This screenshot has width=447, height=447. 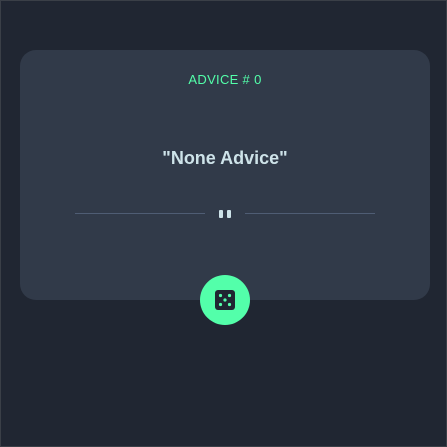 What do you see at coordinates (140, 213) in the screenshot?
I see `divider-line-left` at bounding box center [140, 213].